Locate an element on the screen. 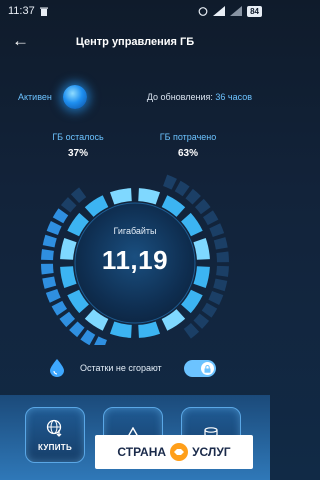 This screenshot has width=320, height=480. rollover-row: Остатки не сгорают is located at coordinates (135, 369).